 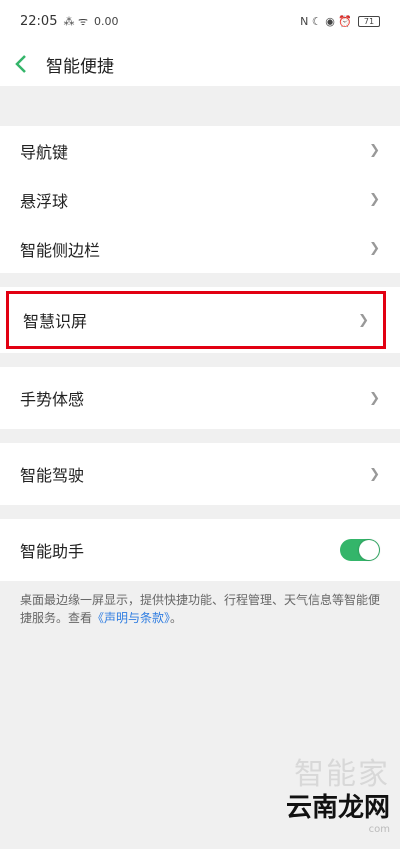 I want to click on list-item-label: 悬浮球, so click(x=44, y=201).